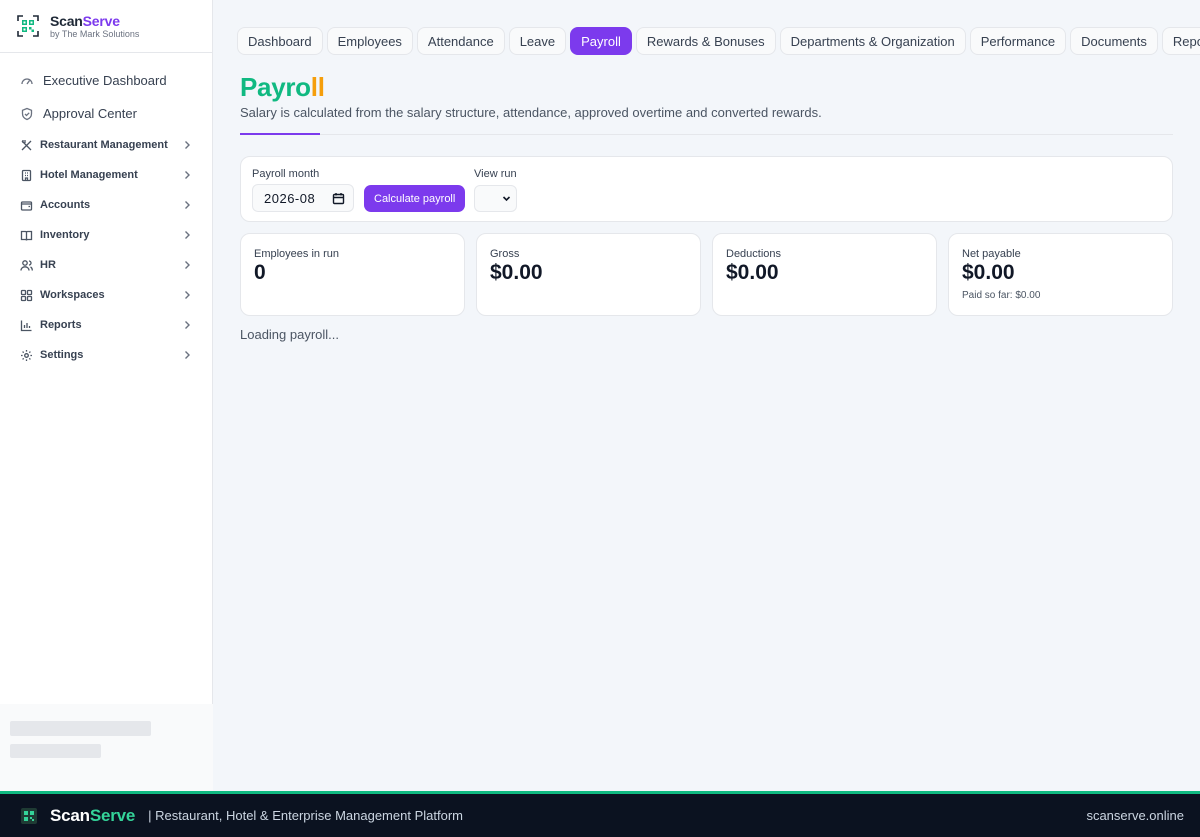 The image size is (1200, 837). Describe the element at coordinates (26, 145) in the screenshot. I see `utensils-icon` at that location.